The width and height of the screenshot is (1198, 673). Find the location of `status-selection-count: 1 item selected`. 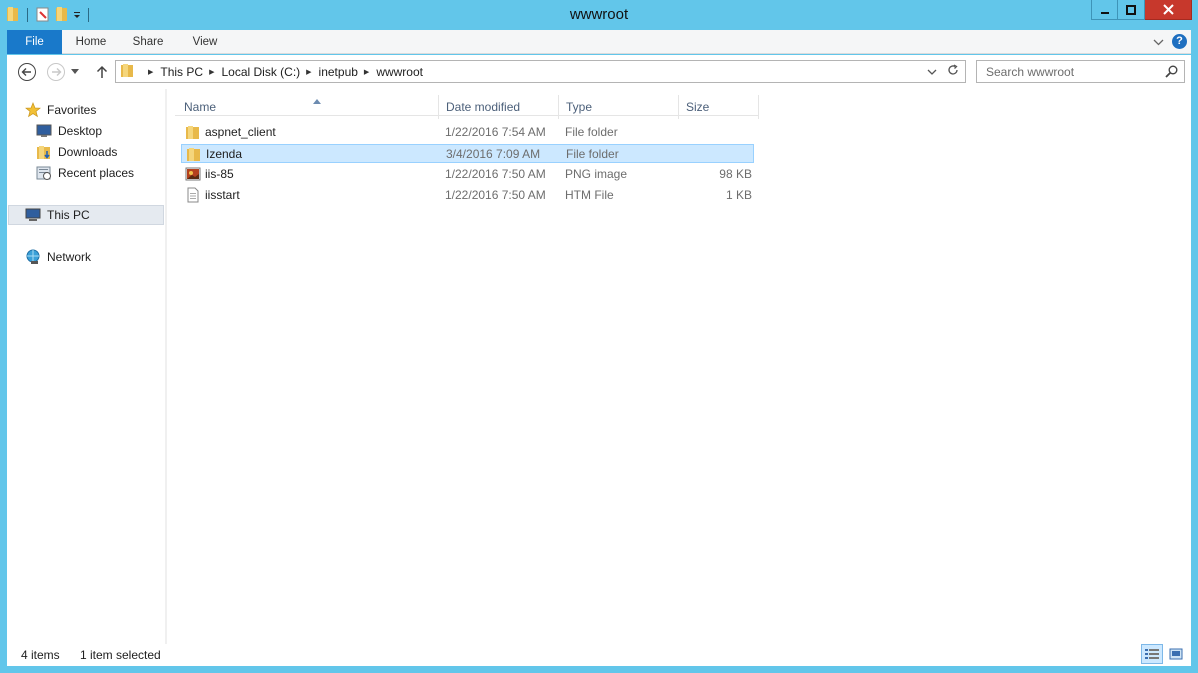

status-selection-count: 1 item selected is located at coordinates (120, 655).